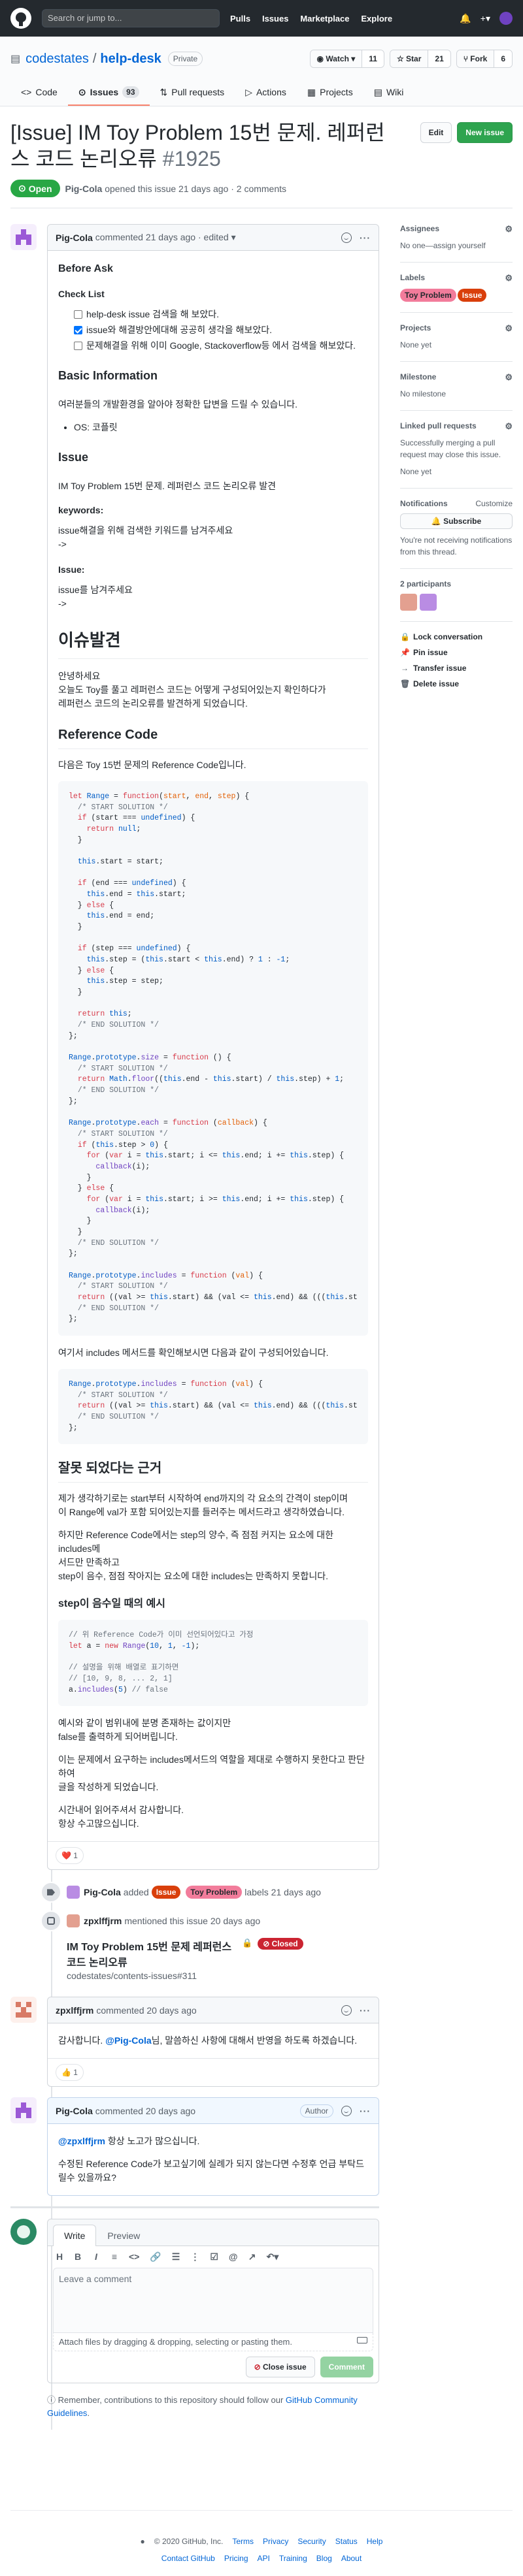 The image size is (523, 2576). Describe the element at coordinates (70, 1856) in the screenshot. I see `reaction-heart: ❤️ 1` at that location.